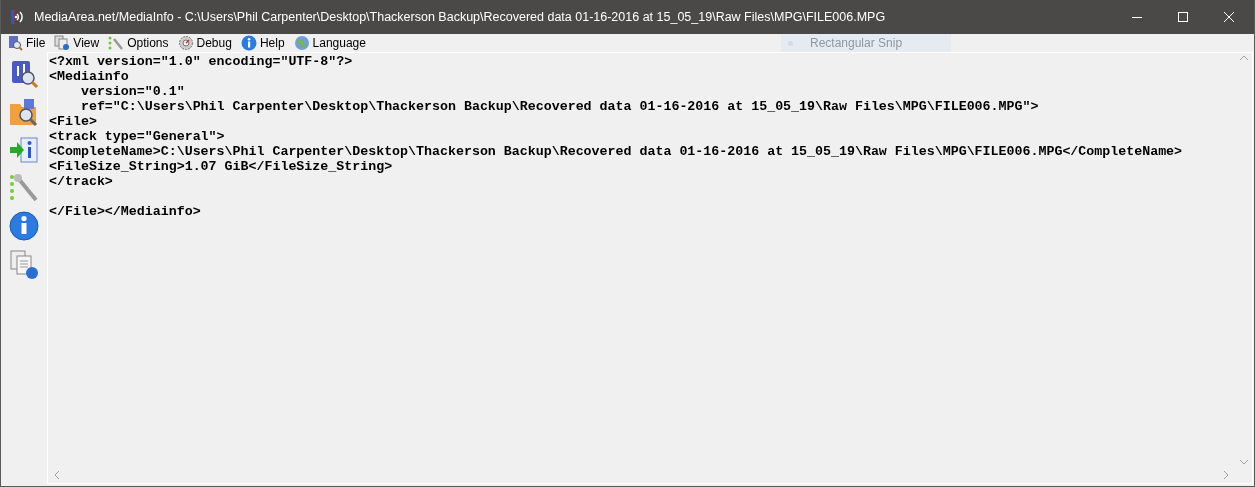  I want to click on code-line: </track>, so click(81, 181).